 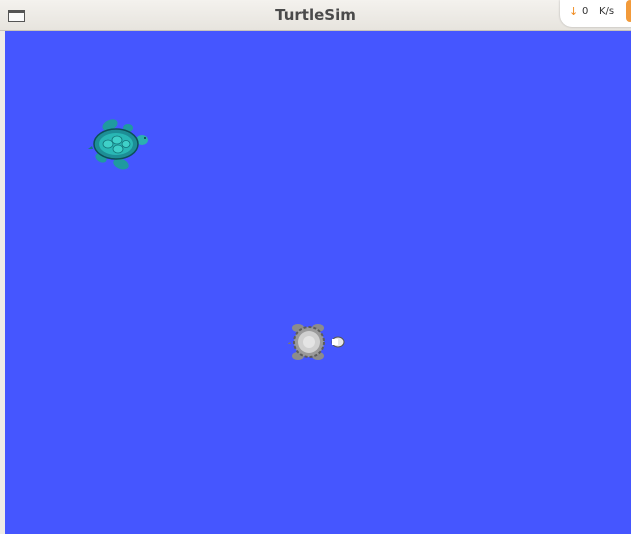 I want to click on download-arrow-icon: ↓, so click(x=574, y=11).